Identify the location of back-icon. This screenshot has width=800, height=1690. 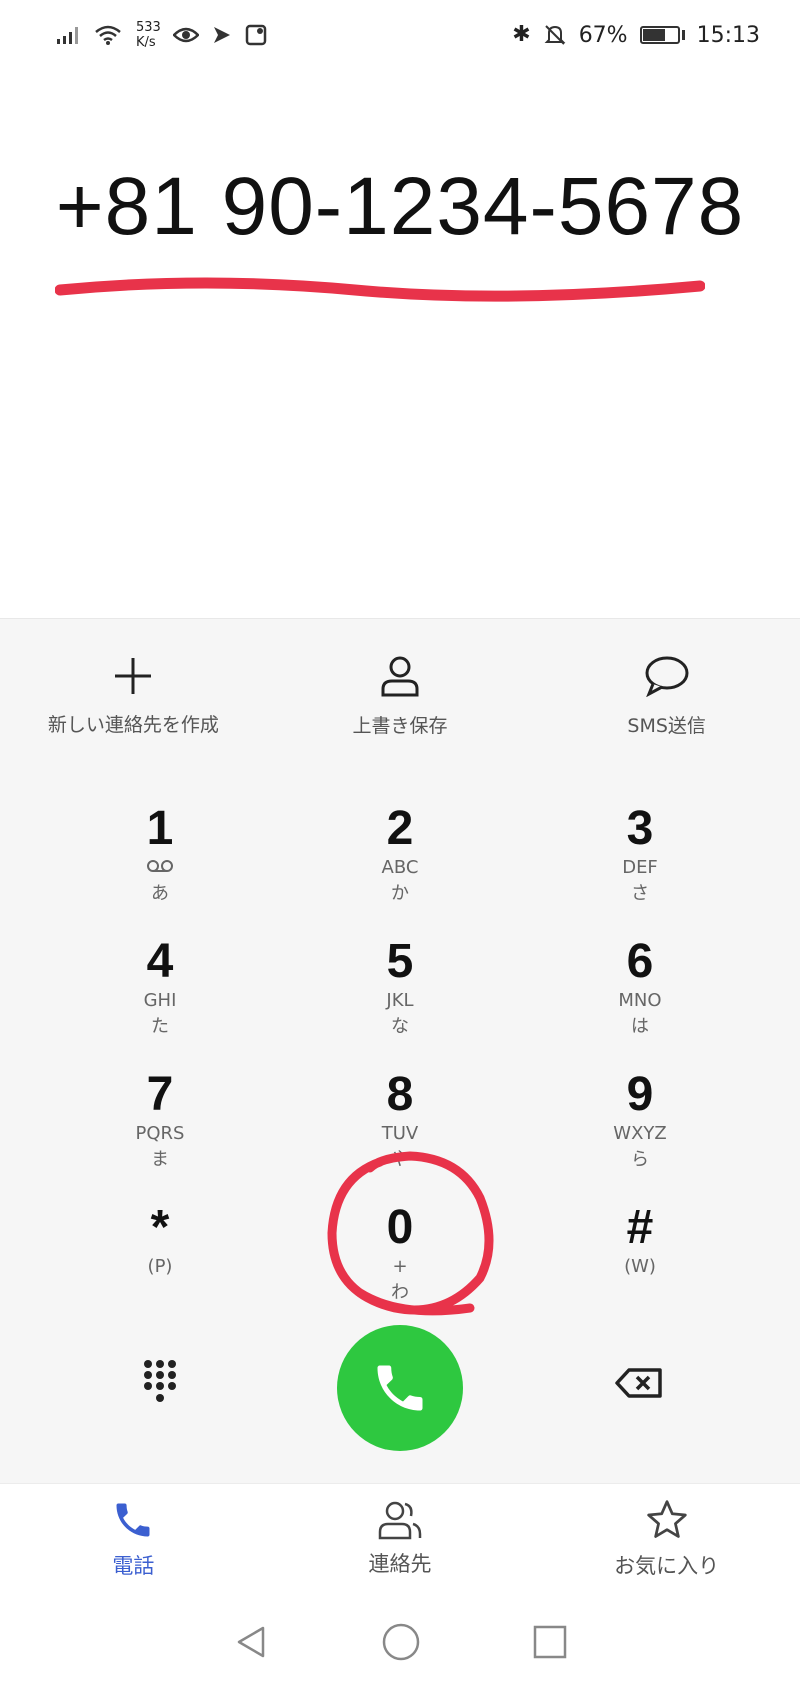
(251, 1642).